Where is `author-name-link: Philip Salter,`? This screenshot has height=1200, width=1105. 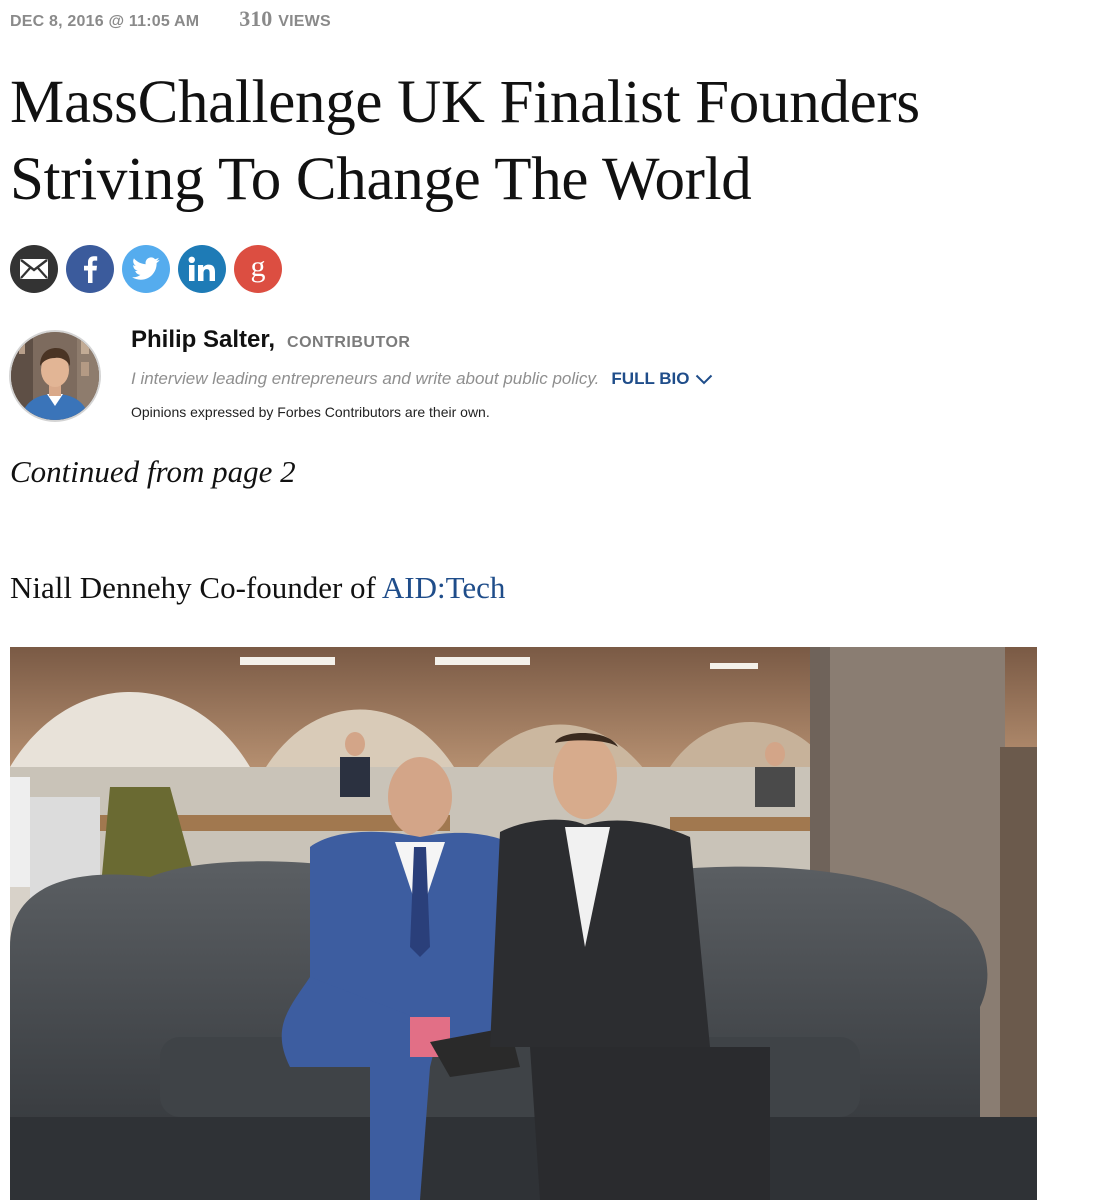 author-name-link: Philip Salter, is located at coordinates (203, 340).